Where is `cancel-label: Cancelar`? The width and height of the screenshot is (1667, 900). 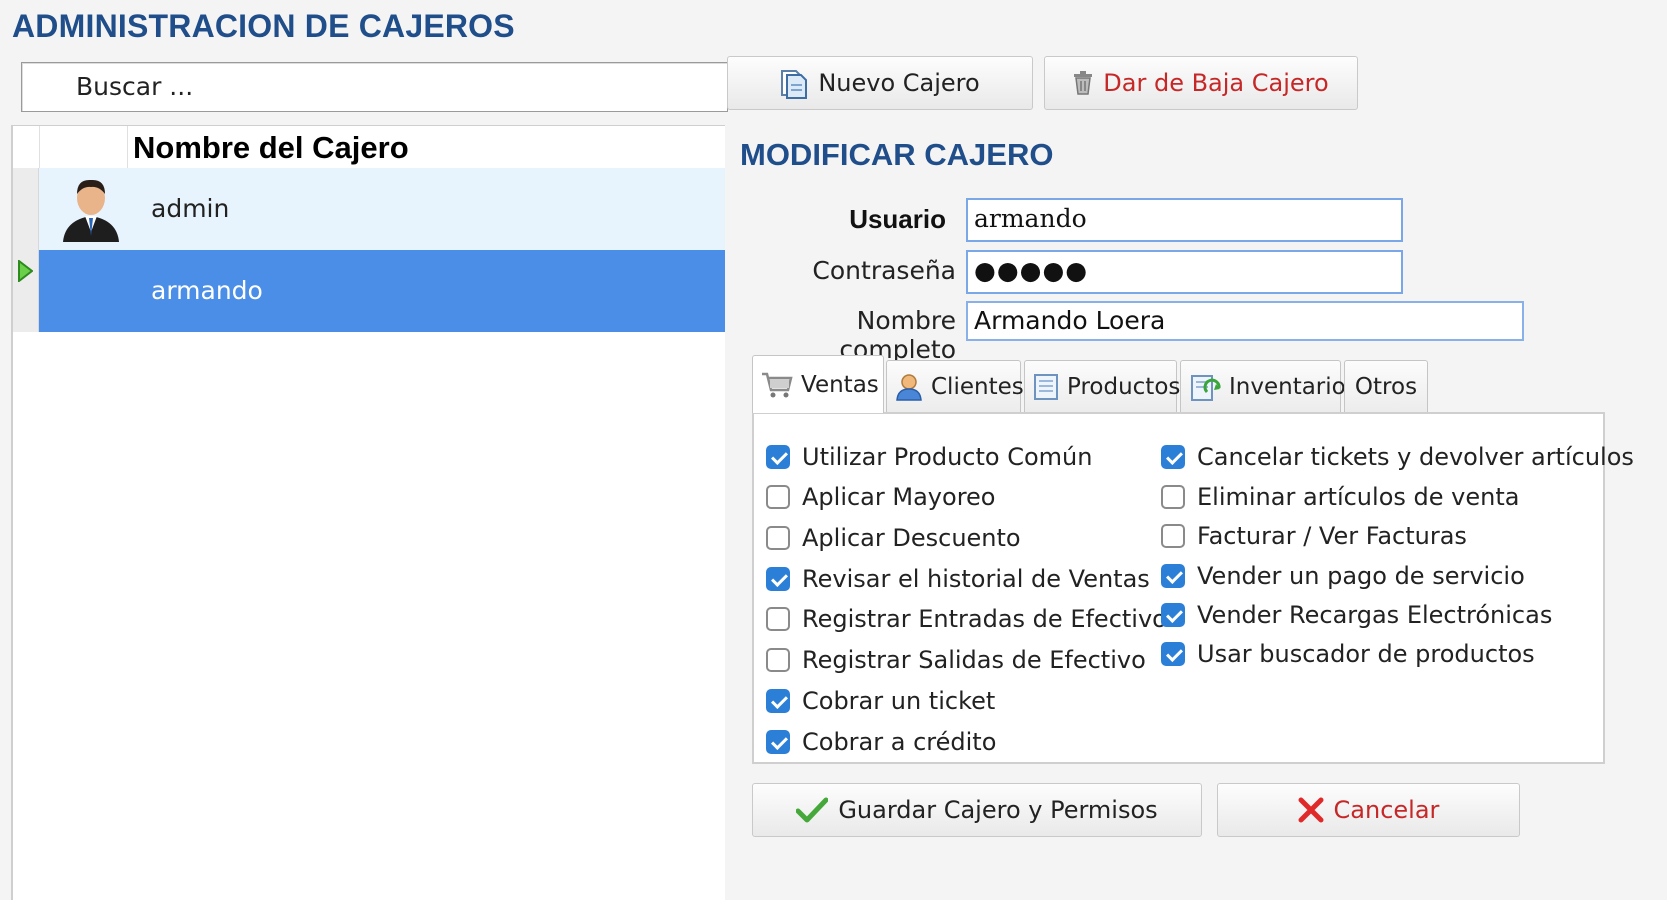 cancel-label: Cancelar is located at coordinates (1386, 810).